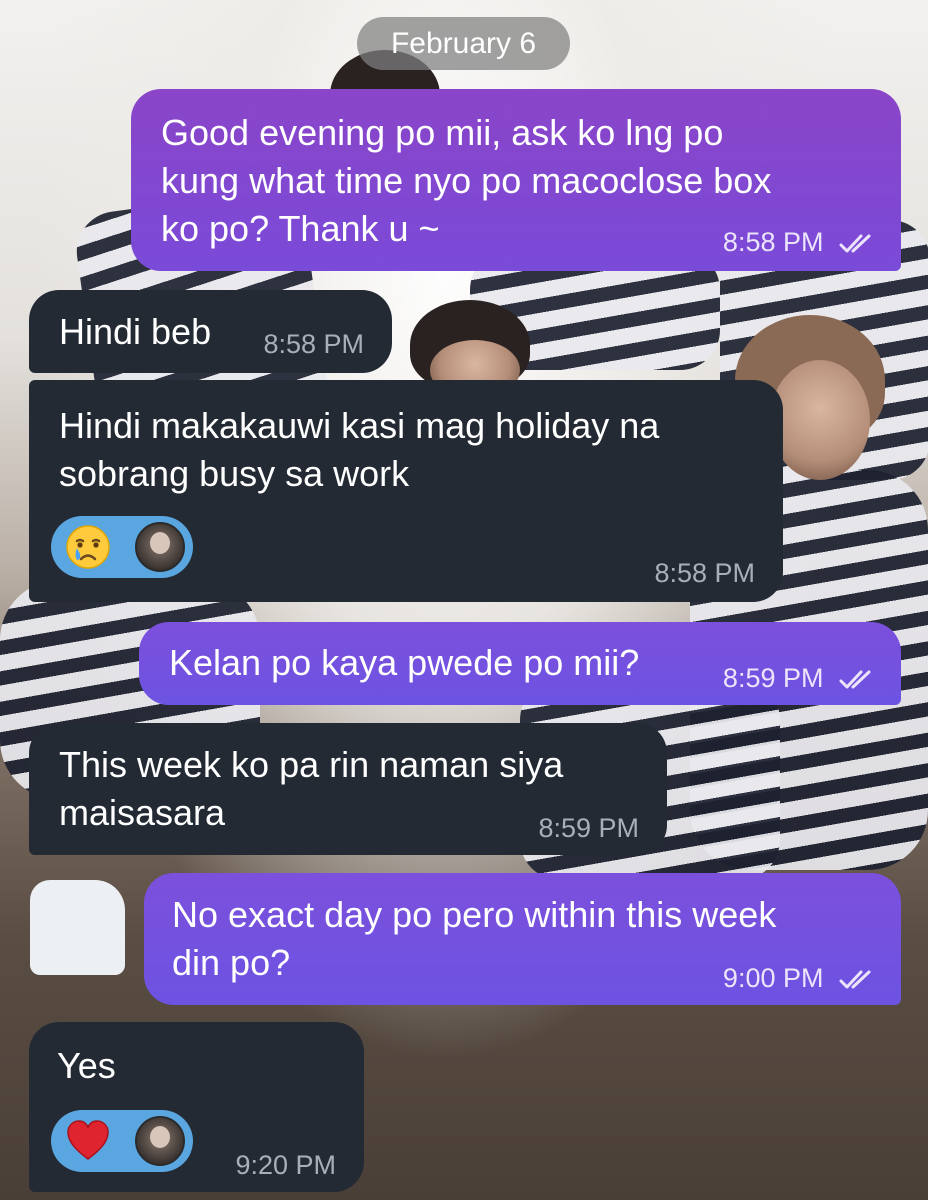 The width and height of the screenshot is (928, 1200). What do you see at coordinates (86, 1065) in the screenshot?
I see `message-text: Yes` at bounding box center [86, 1065].